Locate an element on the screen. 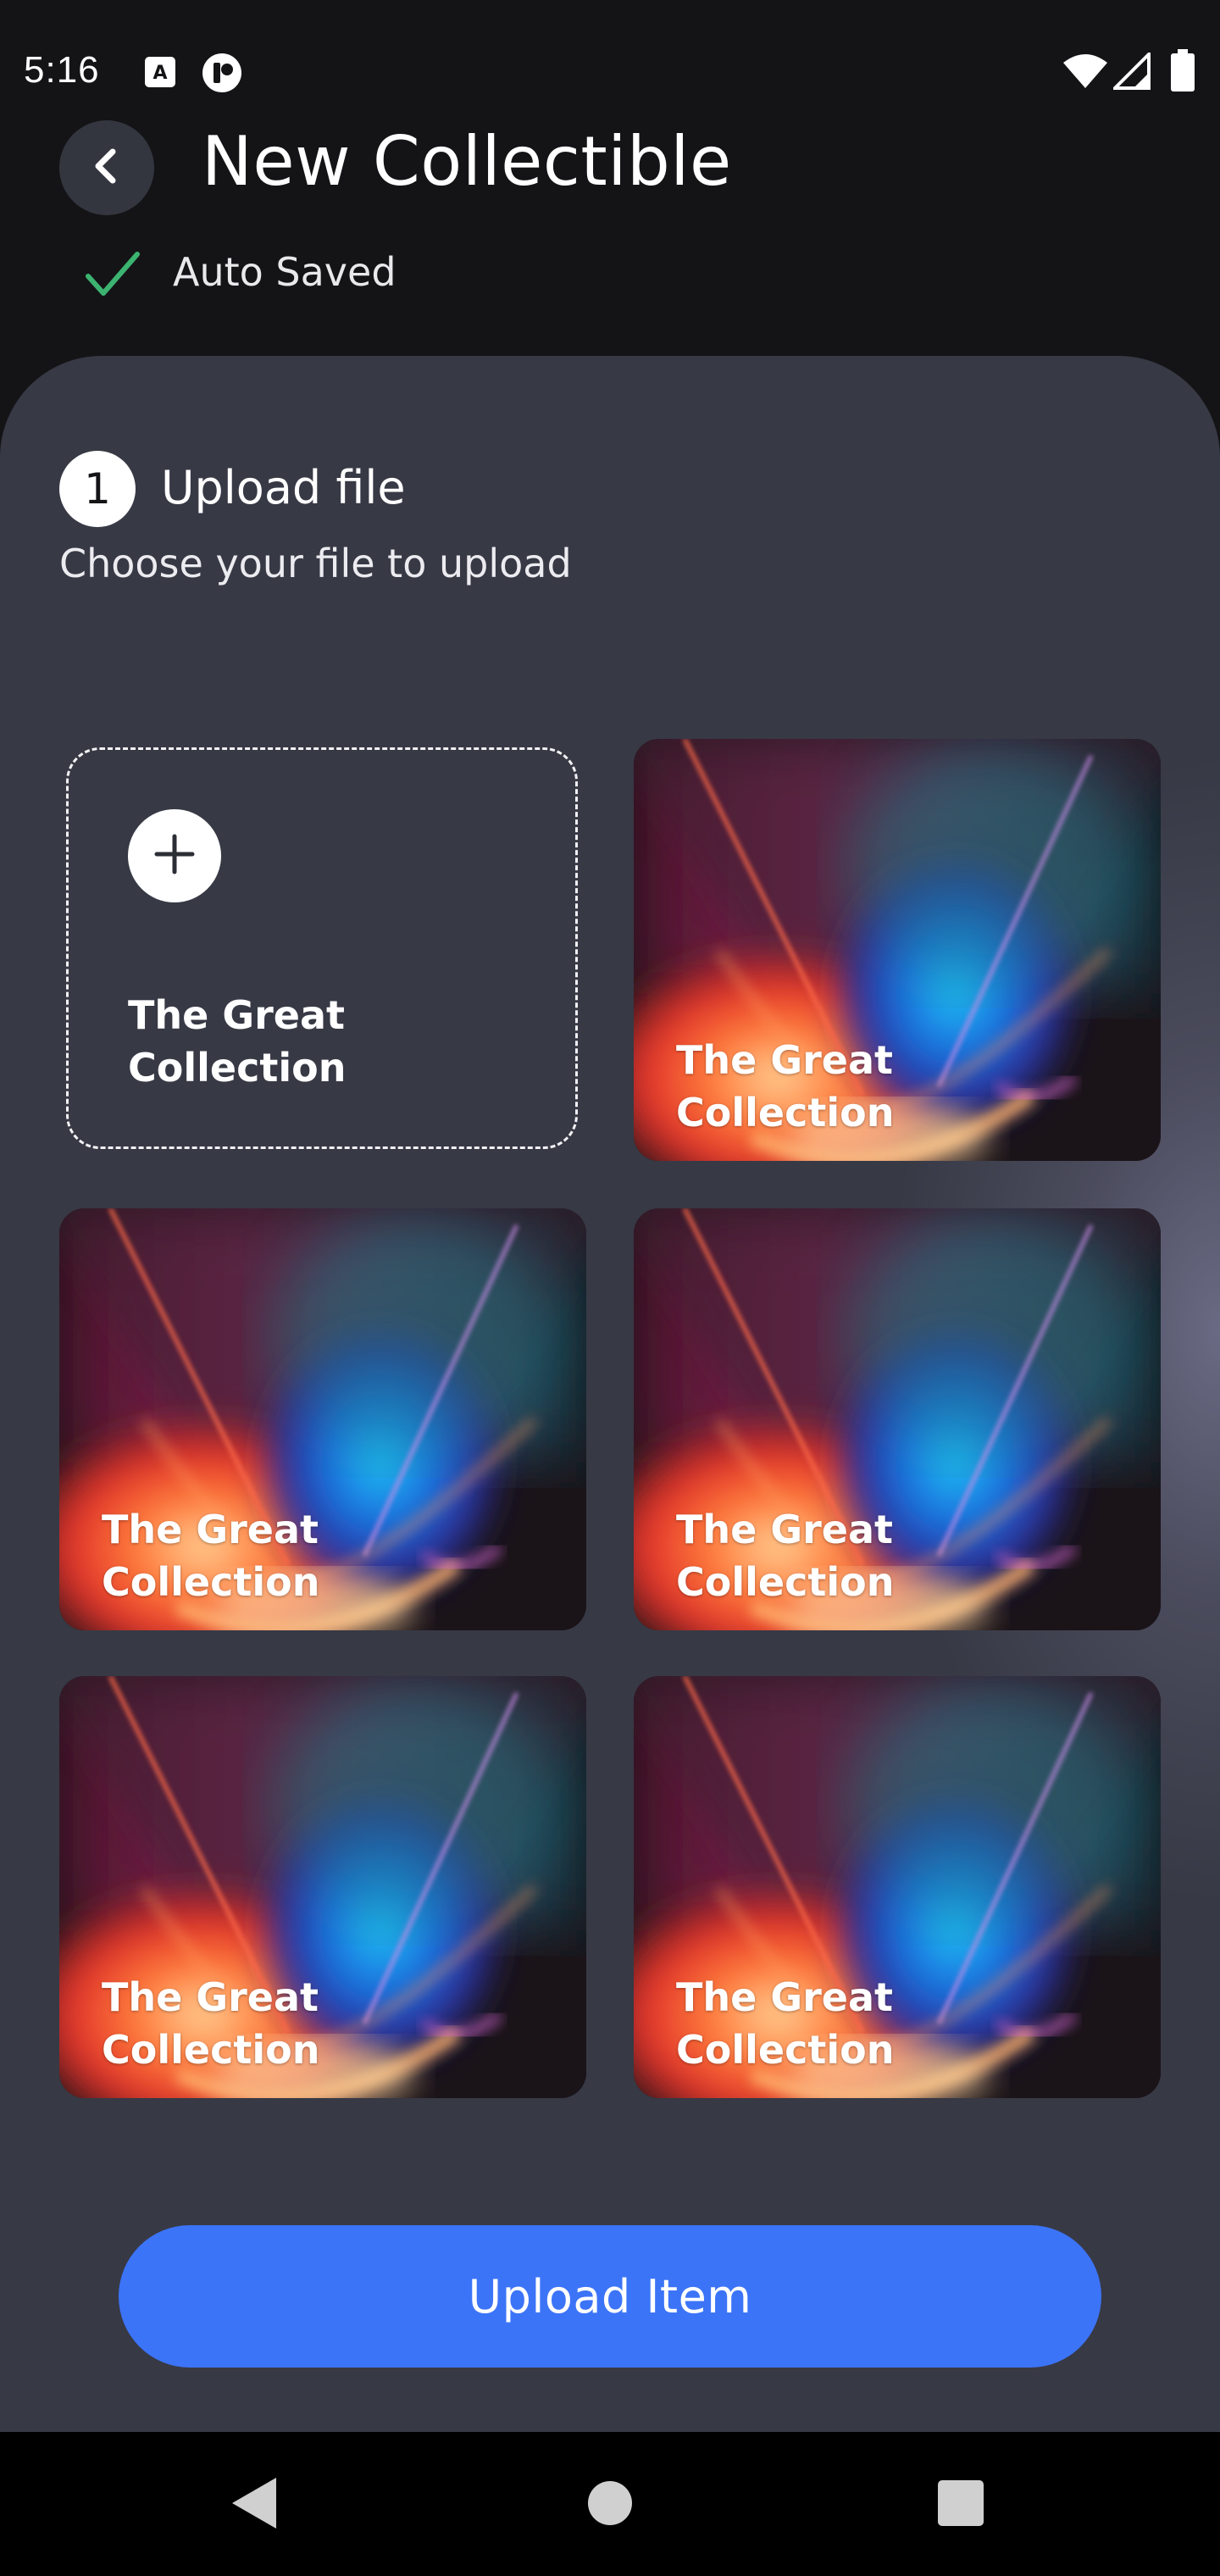 Image resolution: width=1220 pixels, height=2576 pixels. step-title: Upload file is located at coordinates (283, 487).